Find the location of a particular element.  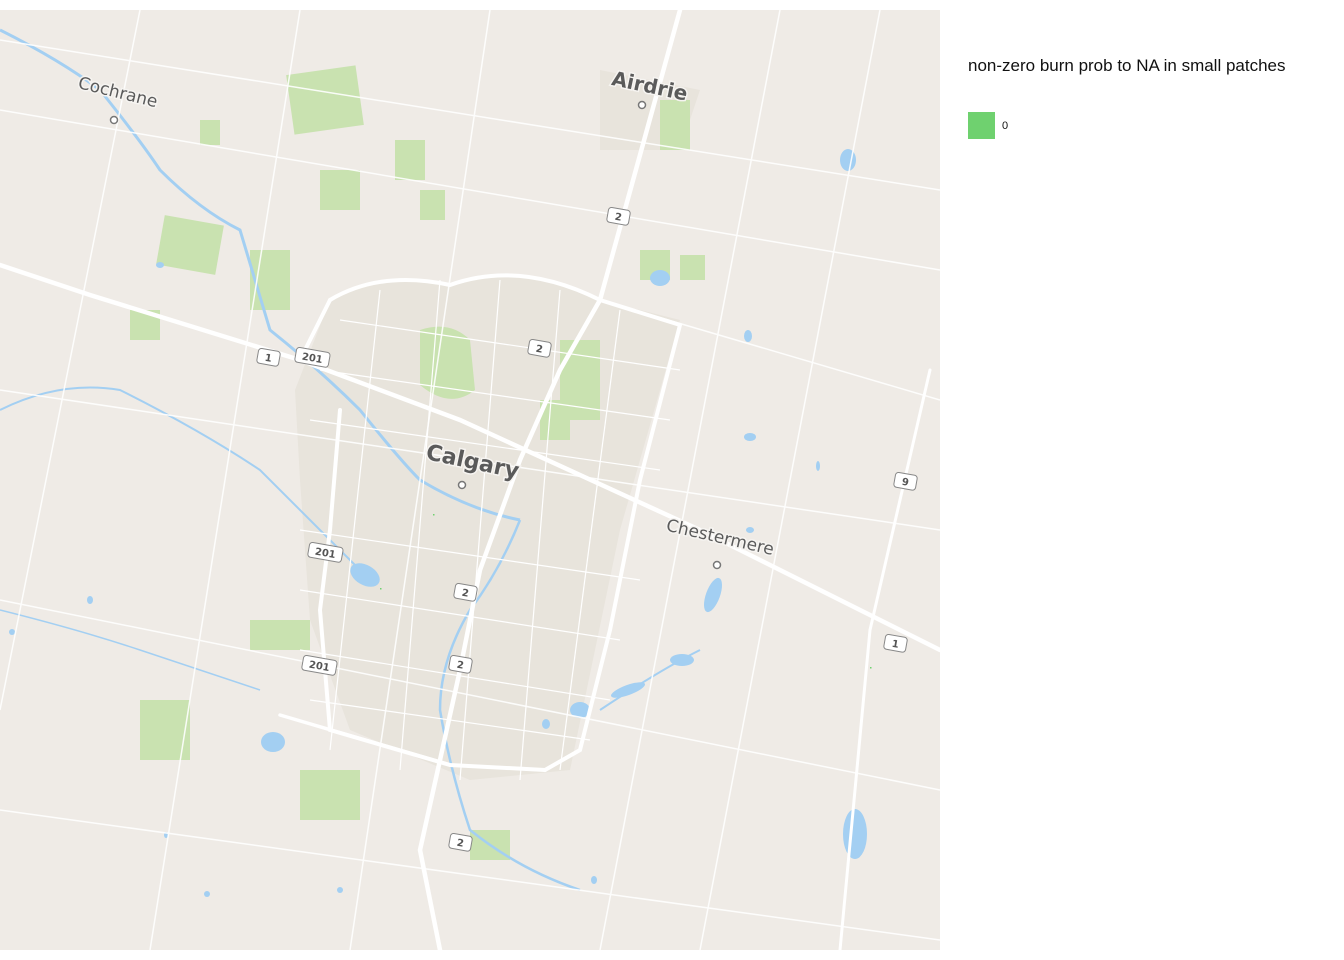

highway-shield-2a: 2 is located at coordinates (618, 216).